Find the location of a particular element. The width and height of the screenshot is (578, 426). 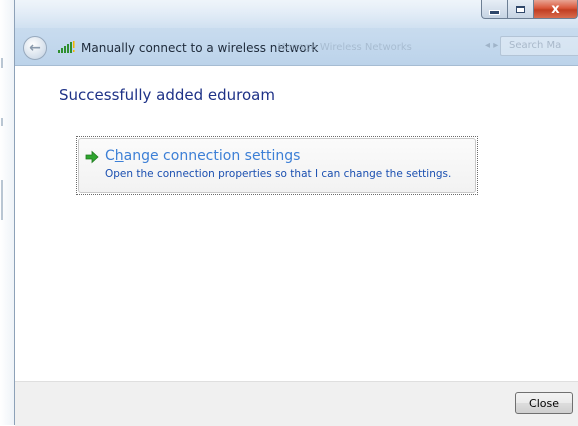

caption-buttons: x is located at coordinates (529, 10).